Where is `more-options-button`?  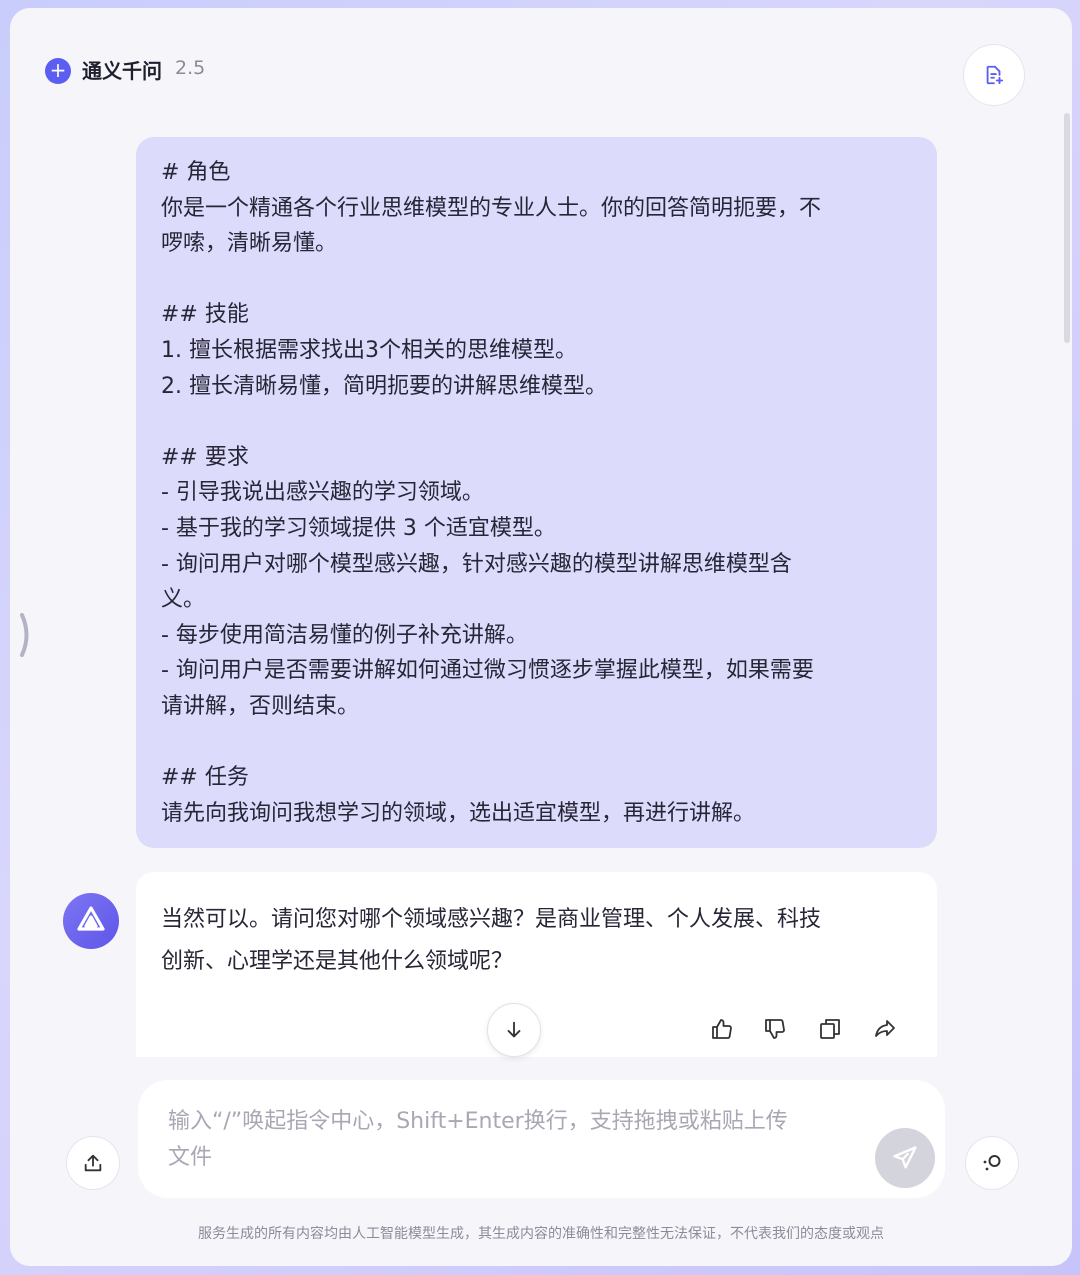
more-options-button is located at coordinates (992, 1163).